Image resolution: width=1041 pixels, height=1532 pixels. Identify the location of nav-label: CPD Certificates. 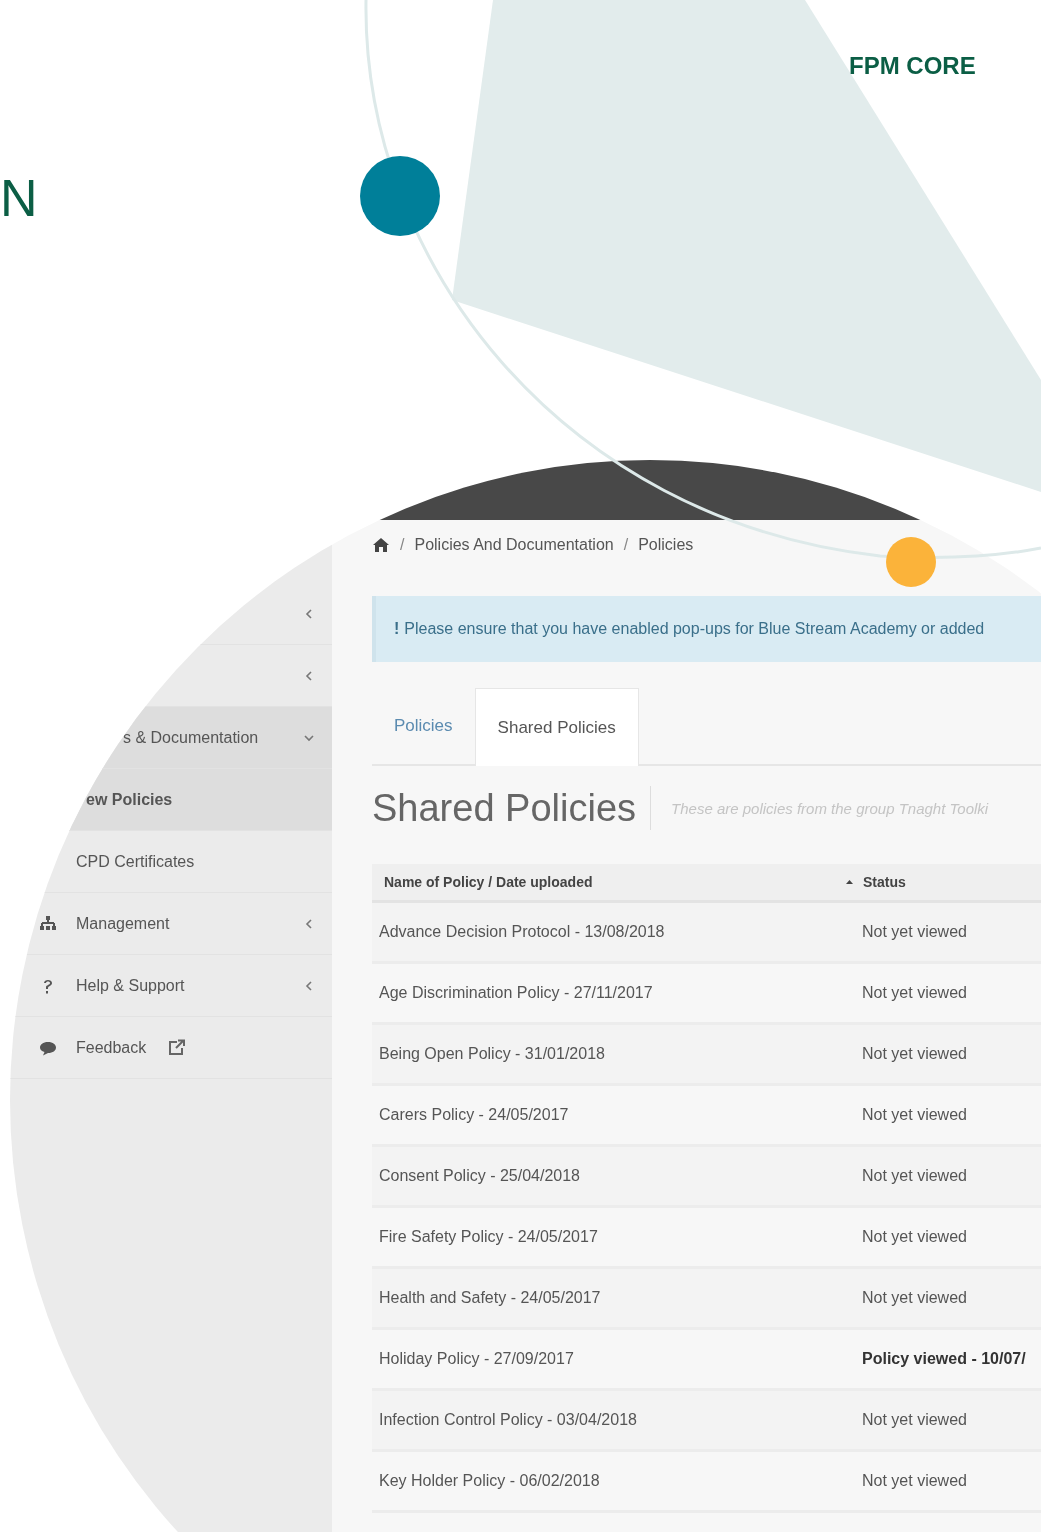
(135, 861).